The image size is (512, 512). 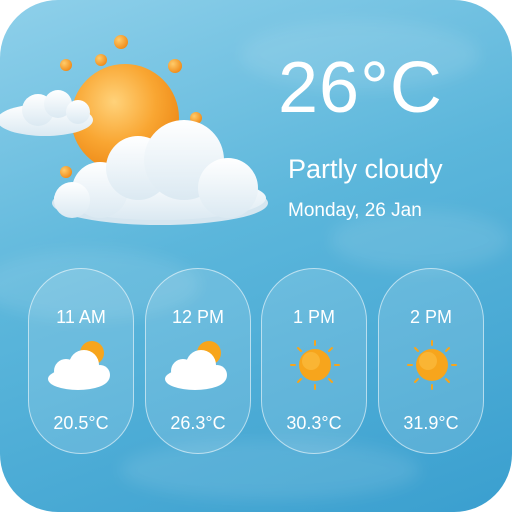 What do you see at coordinates (360, 88) in the screenshot?
I see `current-temperature: 26°C` at bounding box center [360, 88].